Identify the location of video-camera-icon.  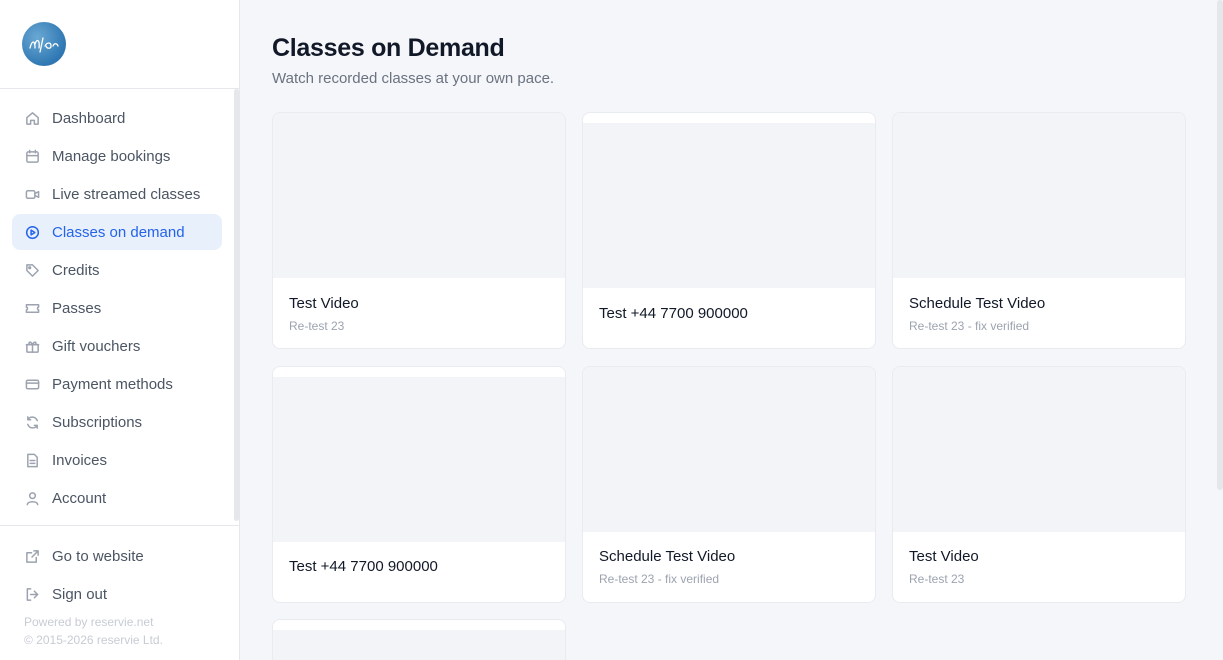
(32, 194).